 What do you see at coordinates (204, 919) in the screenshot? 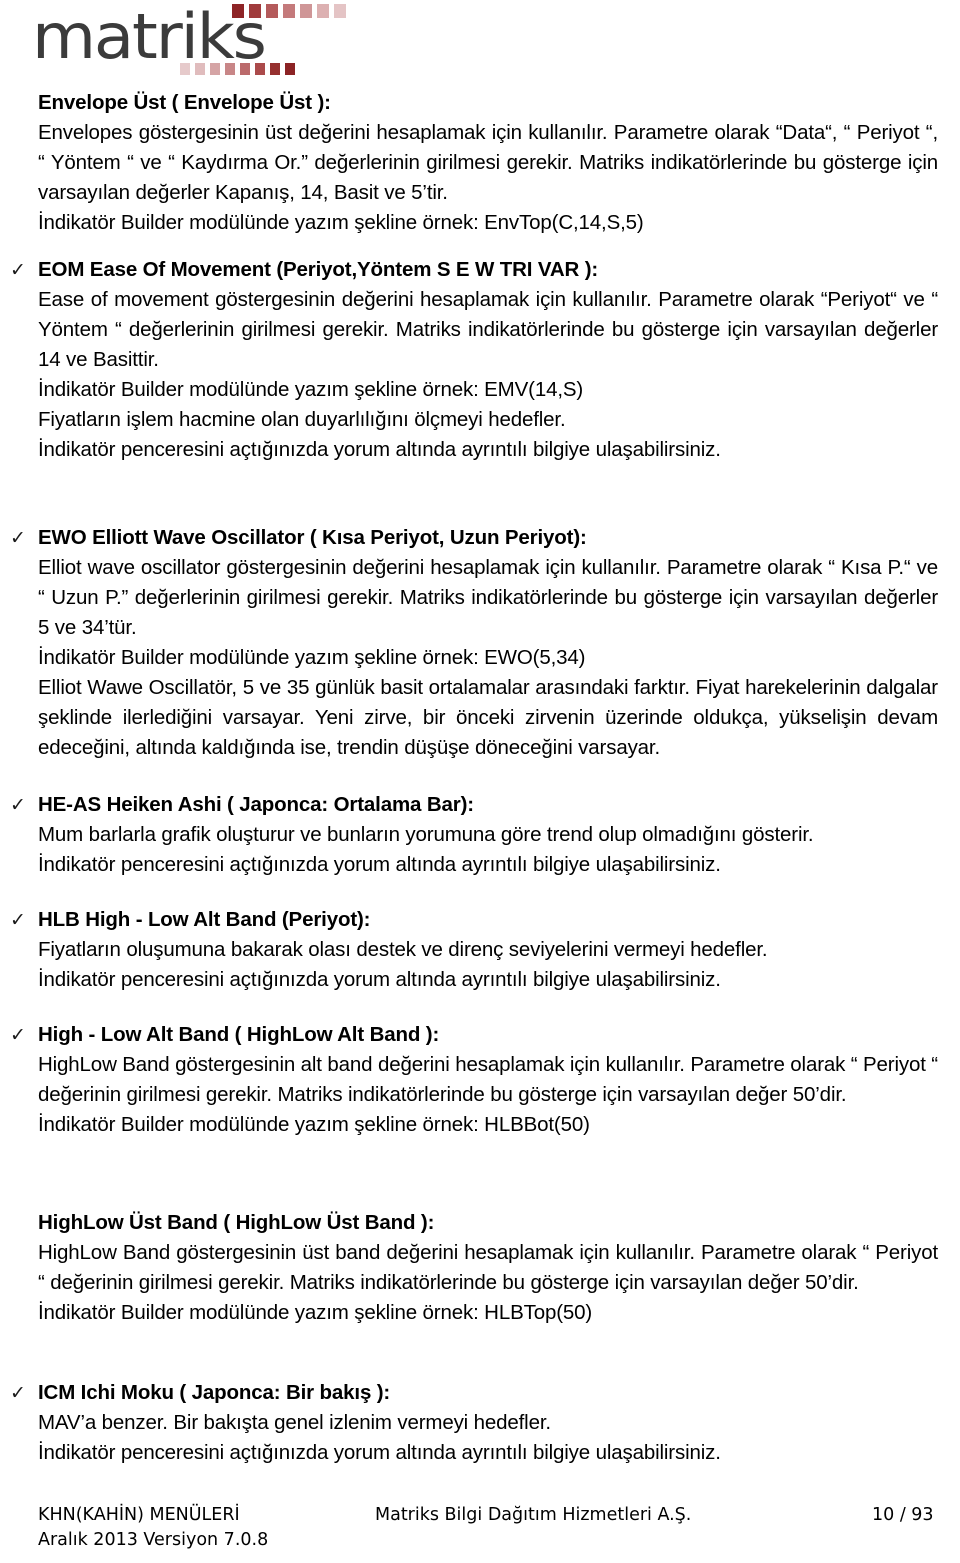
I see `section-heading: HLB High - Low Alt Band (Periyot):` at bounding box center [204, 919].